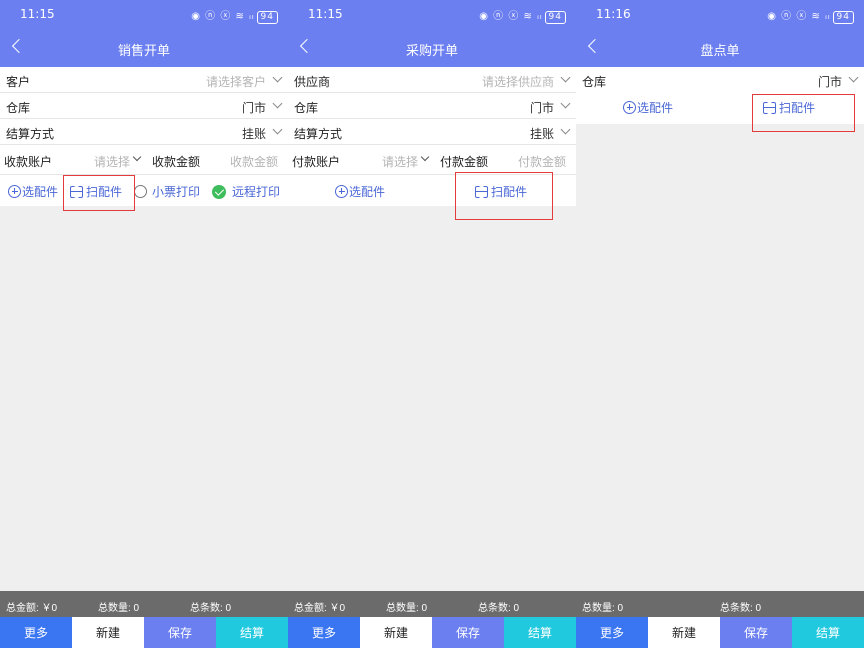 The width and height of the screenshot is (864, 648). Describe the element at coordinates (144, 80) in the screenshot. I see `customer-field: 客户 请选择客户` at that location.